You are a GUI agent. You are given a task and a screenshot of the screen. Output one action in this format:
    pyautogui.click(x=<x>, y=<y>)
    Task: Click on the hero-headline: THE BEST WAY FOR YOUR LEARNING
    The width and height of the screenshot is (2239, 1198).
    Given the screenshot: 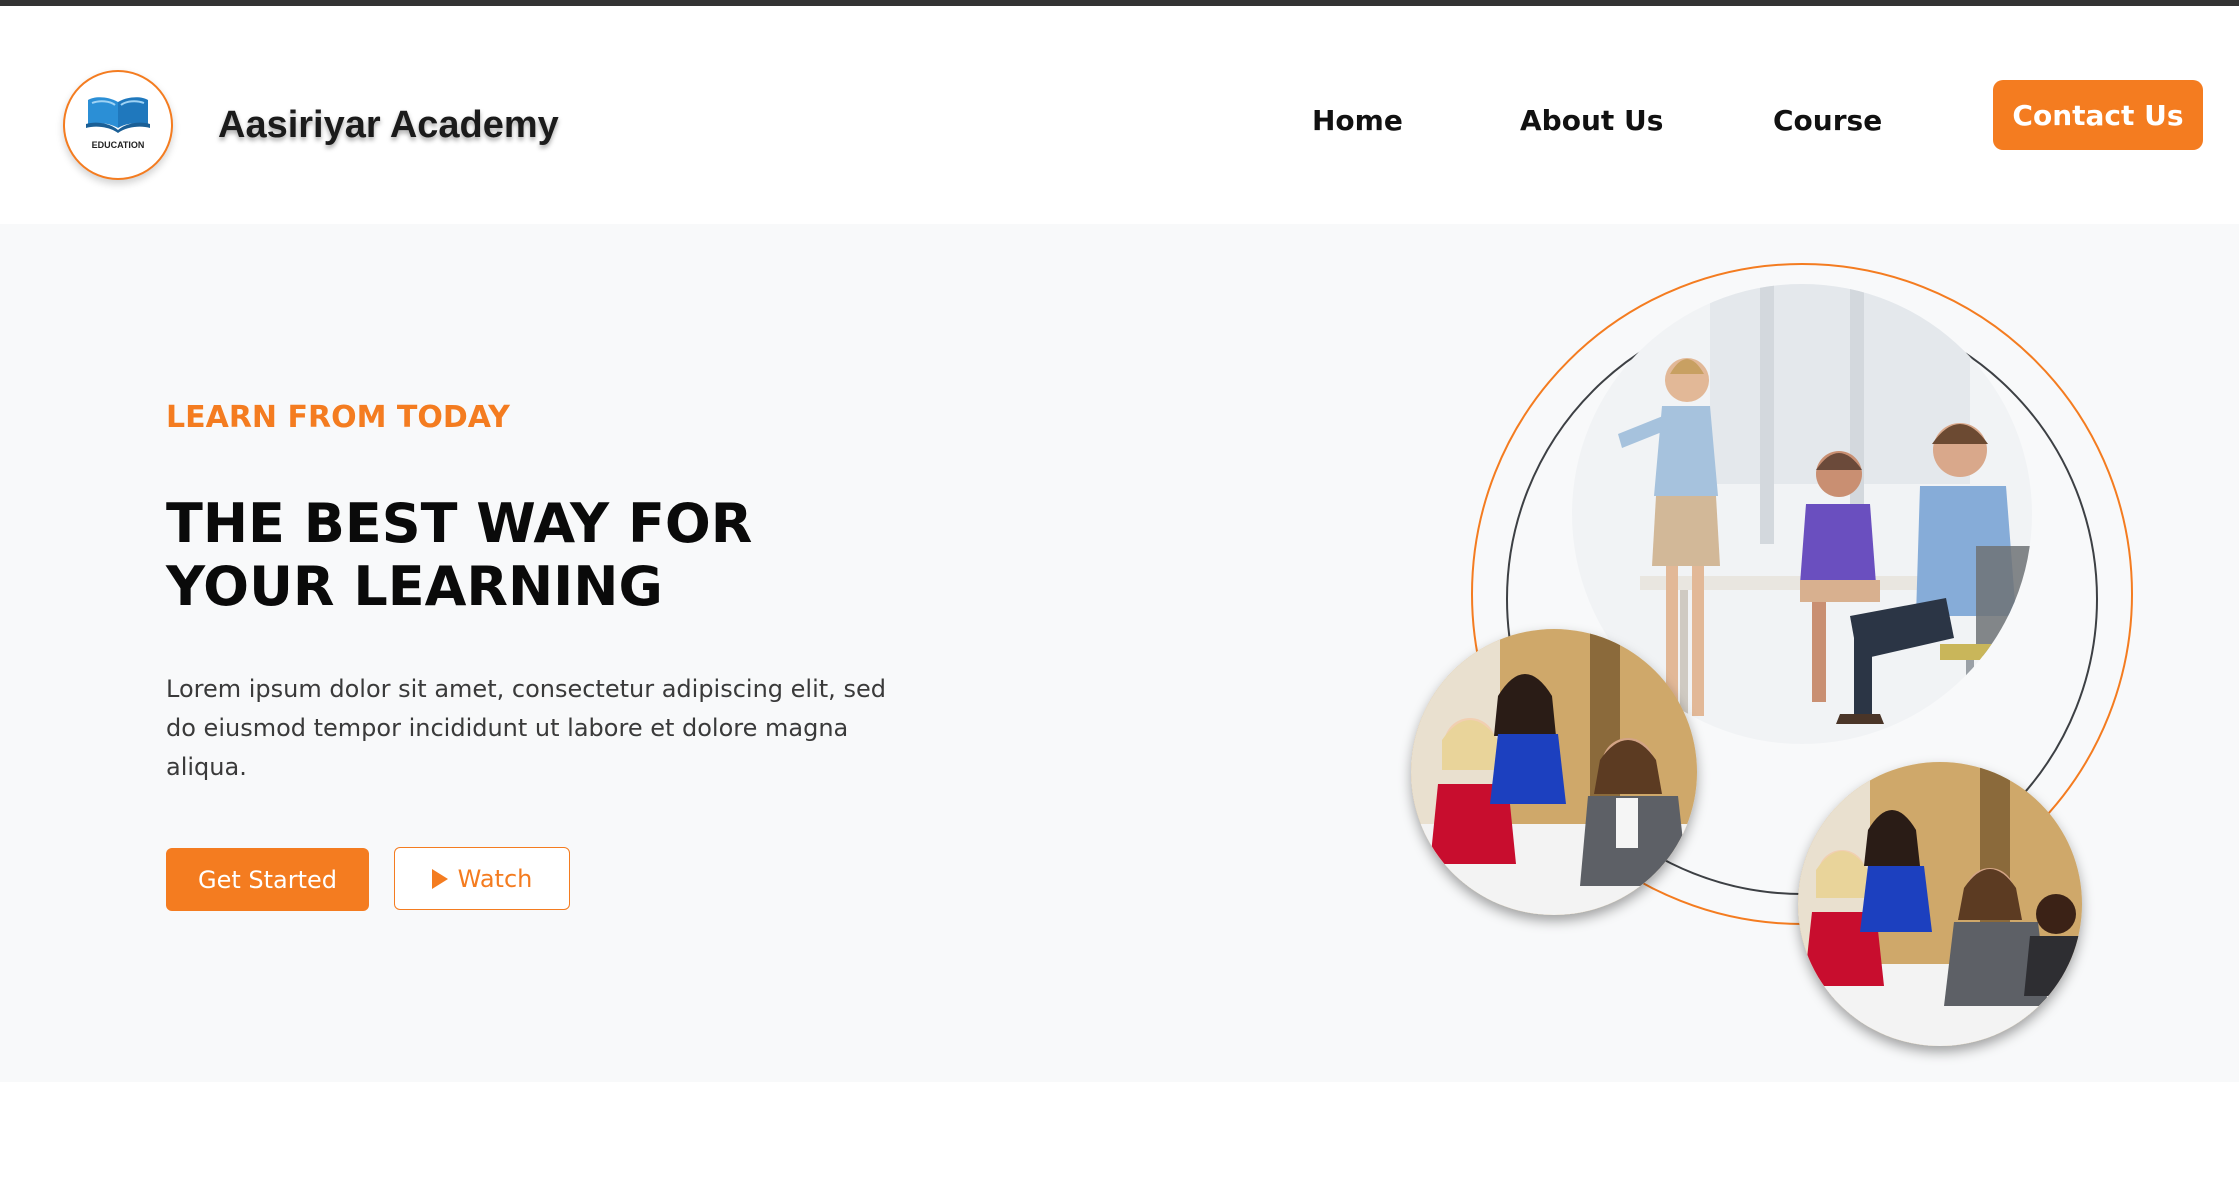 What is the action you would take?
    pyautogui.click(x=546, y=555)
    